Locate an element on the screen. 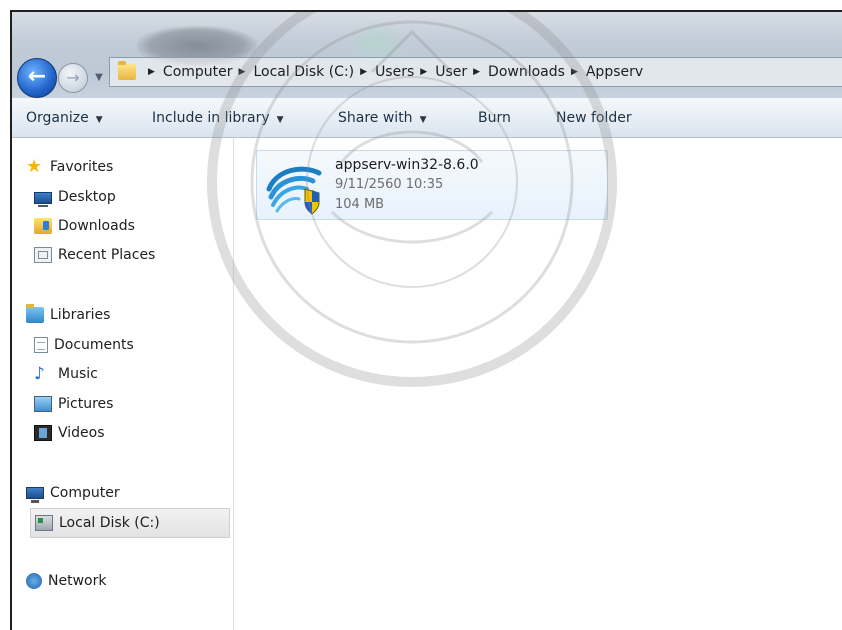 This screenshot has height=630, width=842. breadcrumb-users: ▶ Users is located at coordinates (384, 72).